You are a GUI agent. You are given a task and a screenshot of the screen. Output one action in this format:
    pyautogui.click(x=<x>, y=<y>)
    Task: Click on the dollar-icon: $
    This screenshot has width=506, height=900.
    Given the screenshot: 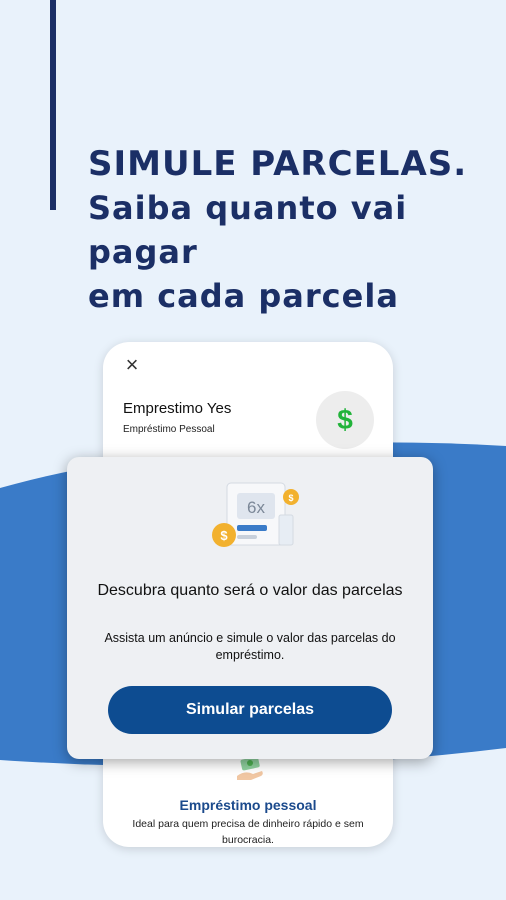 What is the action you would take?
    pyautogui.click(x=345, y=419)
    